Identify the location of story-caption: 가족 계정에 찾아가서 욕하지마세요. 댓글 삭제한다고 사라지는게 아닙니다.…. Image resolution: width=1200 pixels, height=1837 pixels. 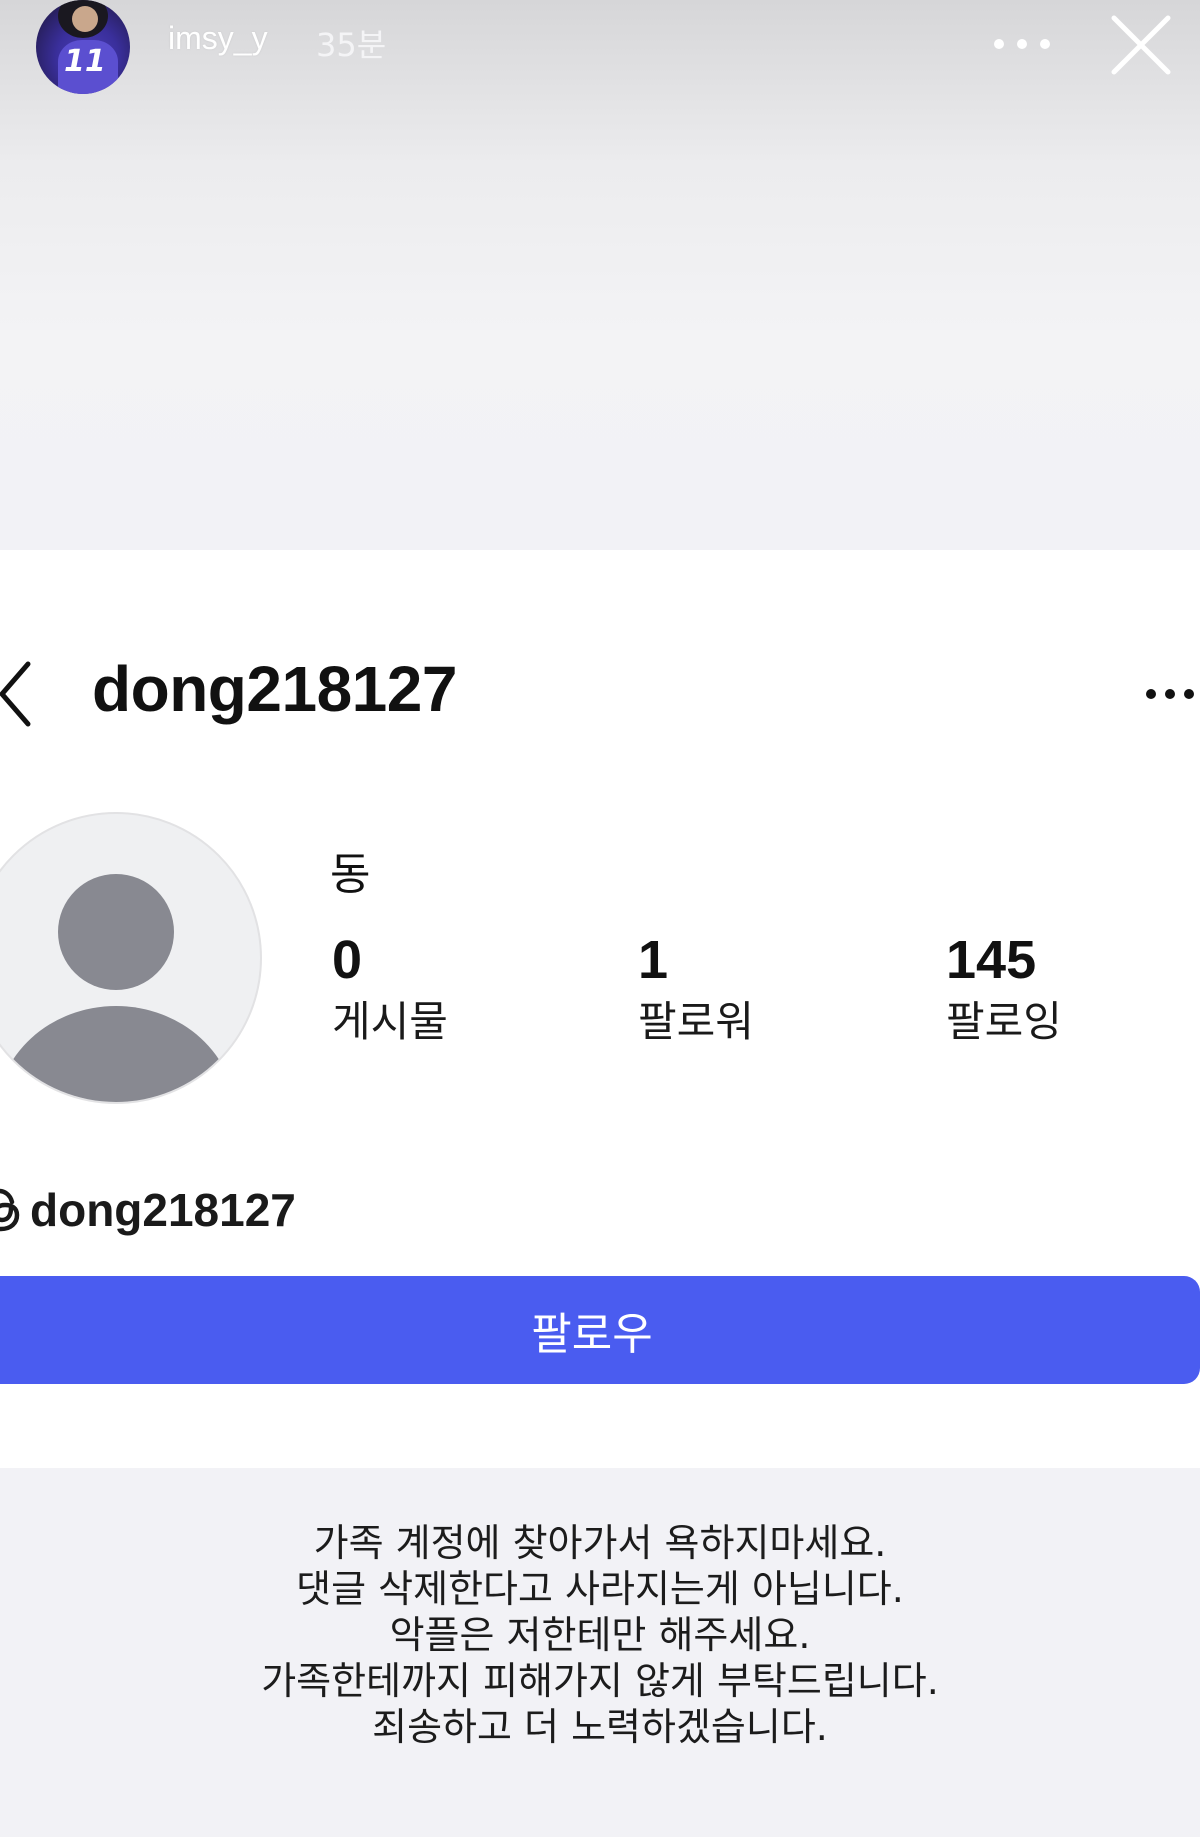
(600, 1635).